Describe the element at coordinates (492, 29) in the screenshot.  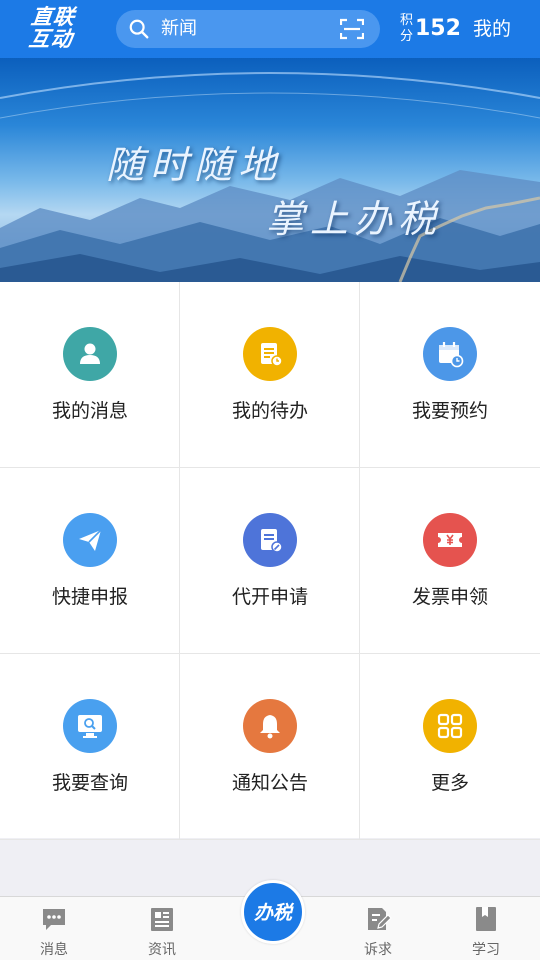
I see `mine-button: 我的` at that location.